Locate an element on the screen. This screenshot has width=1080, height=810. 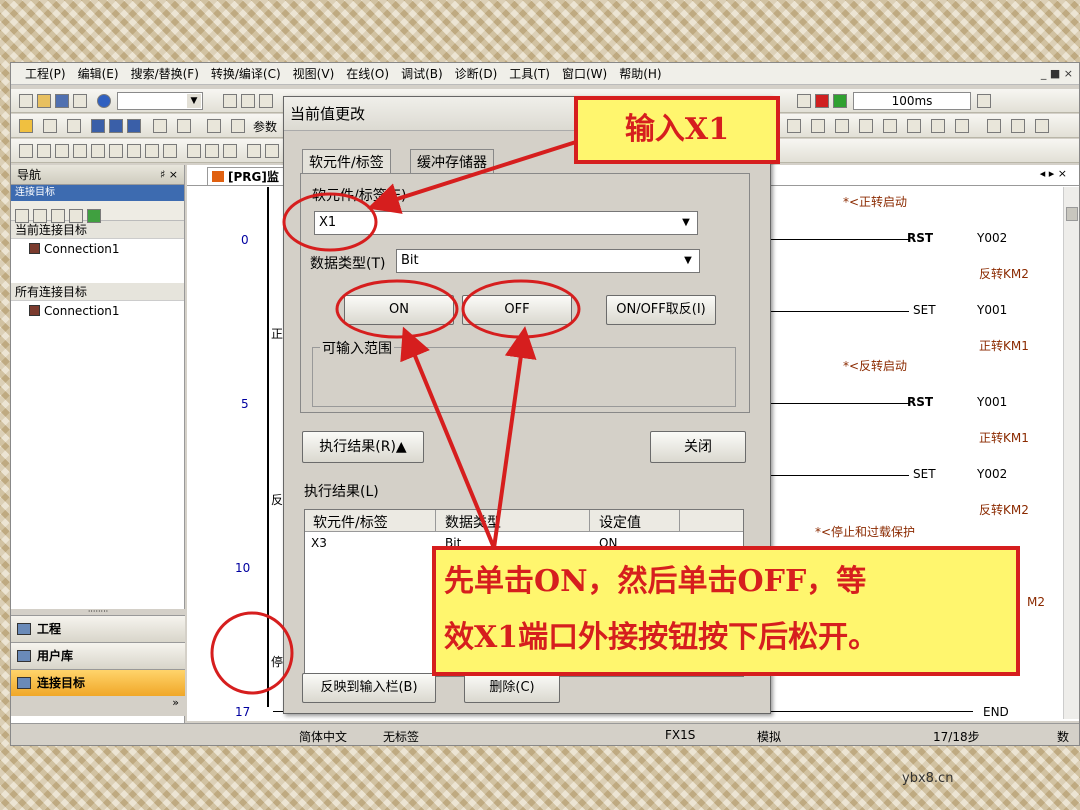
cut-icon is located at coordinates (230, 101).